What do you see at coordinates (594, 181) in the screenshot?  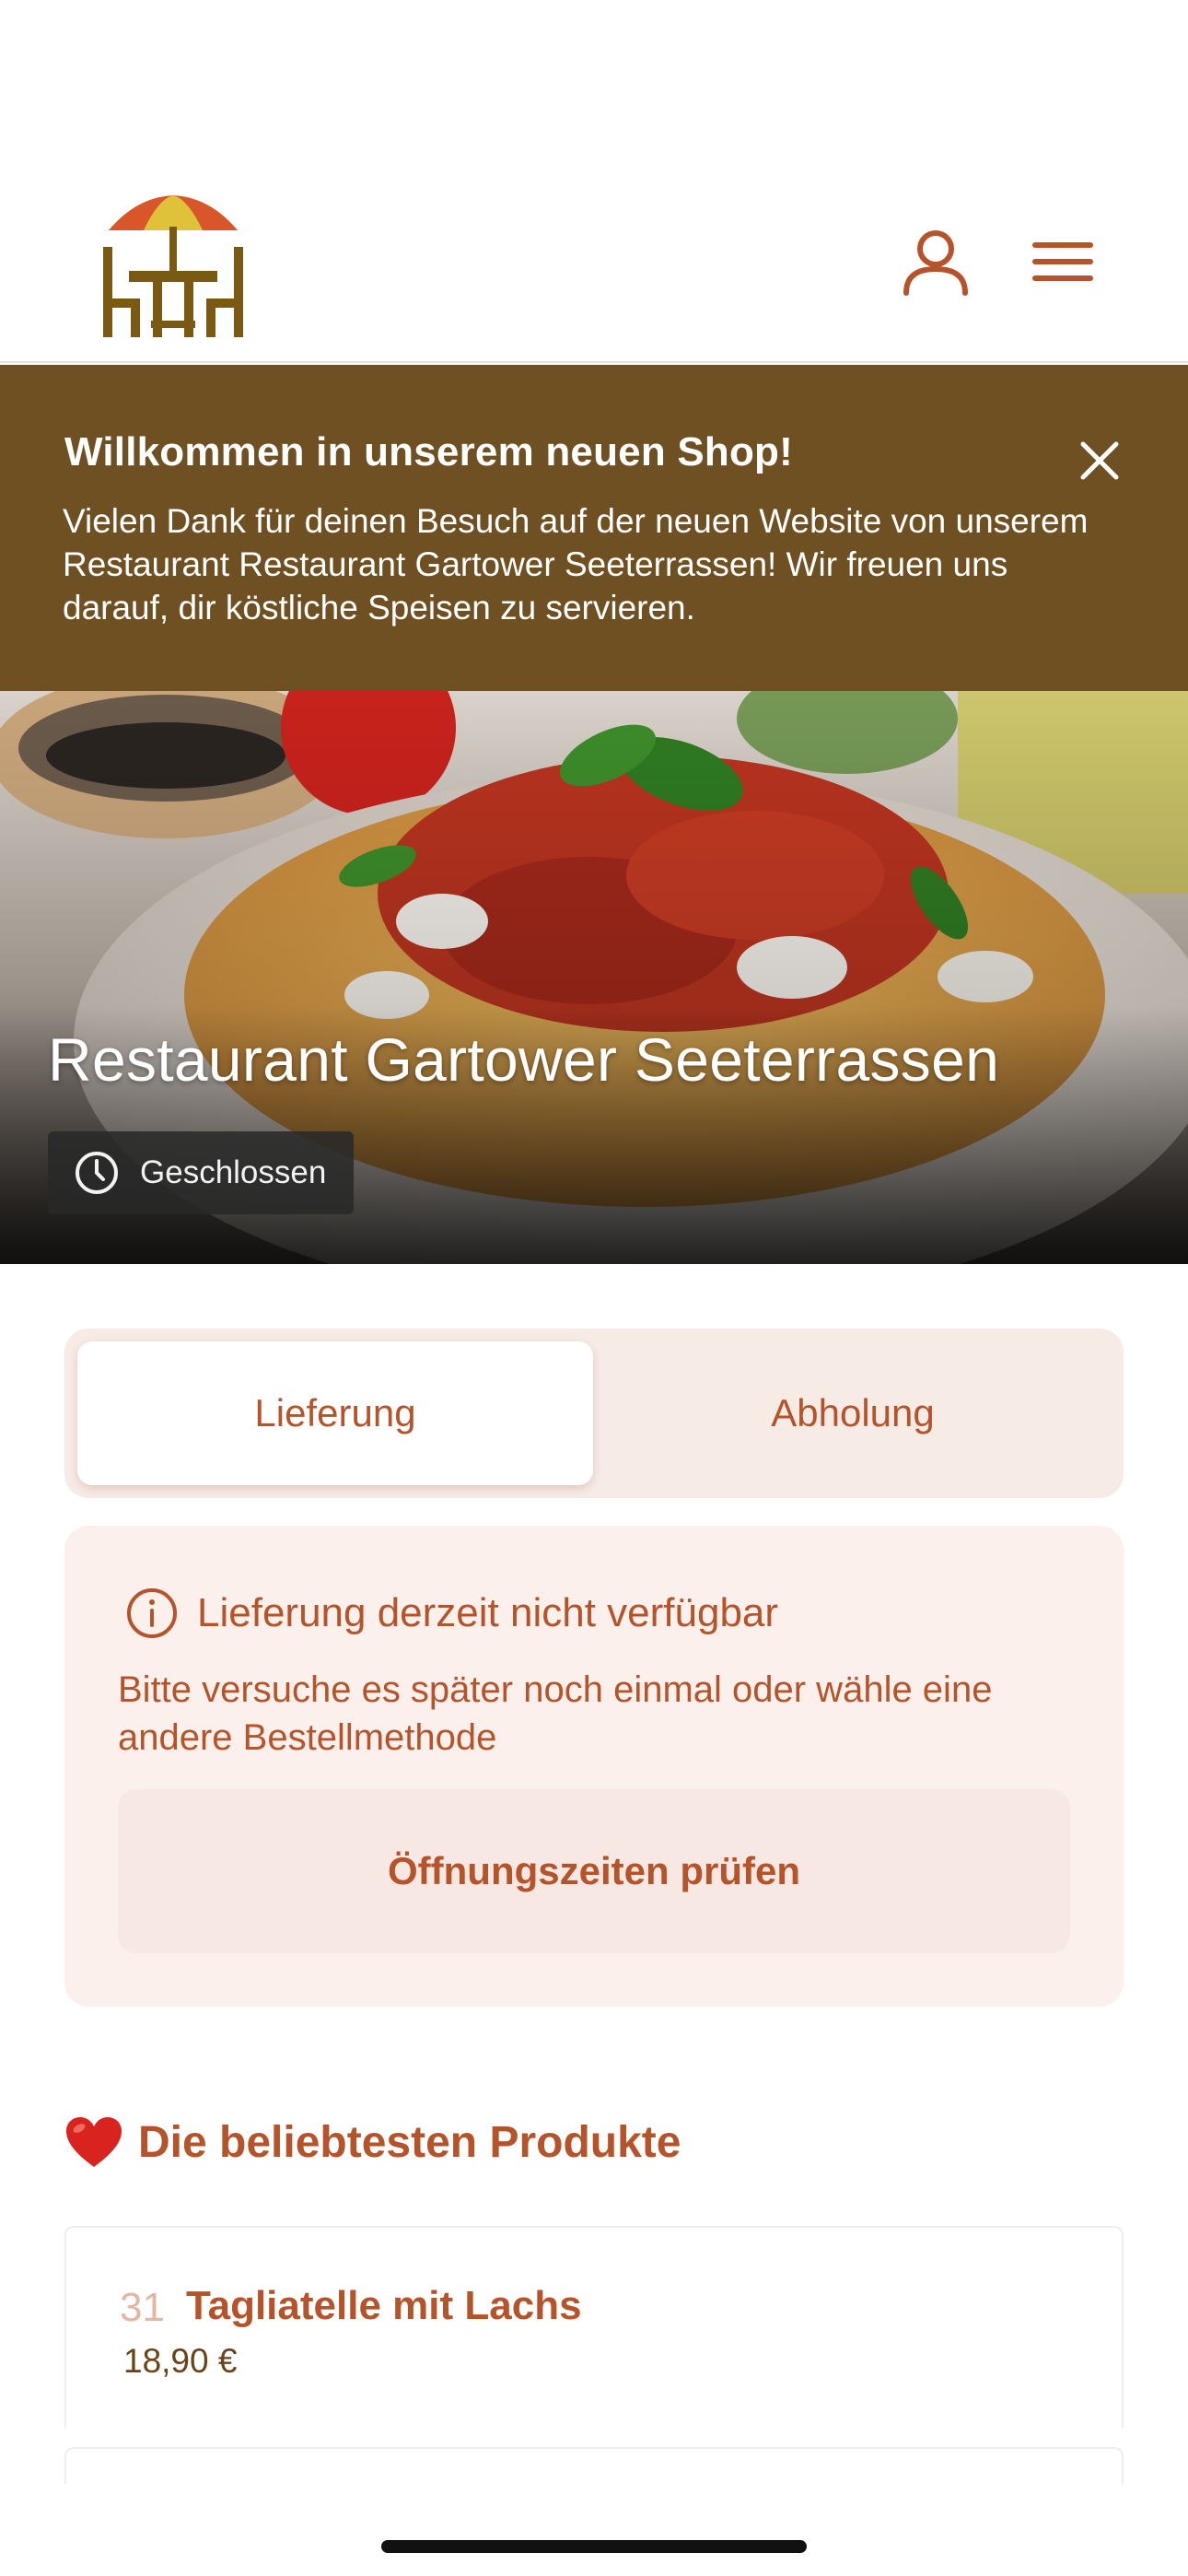 I see `header` at bounding box center [594, 181].